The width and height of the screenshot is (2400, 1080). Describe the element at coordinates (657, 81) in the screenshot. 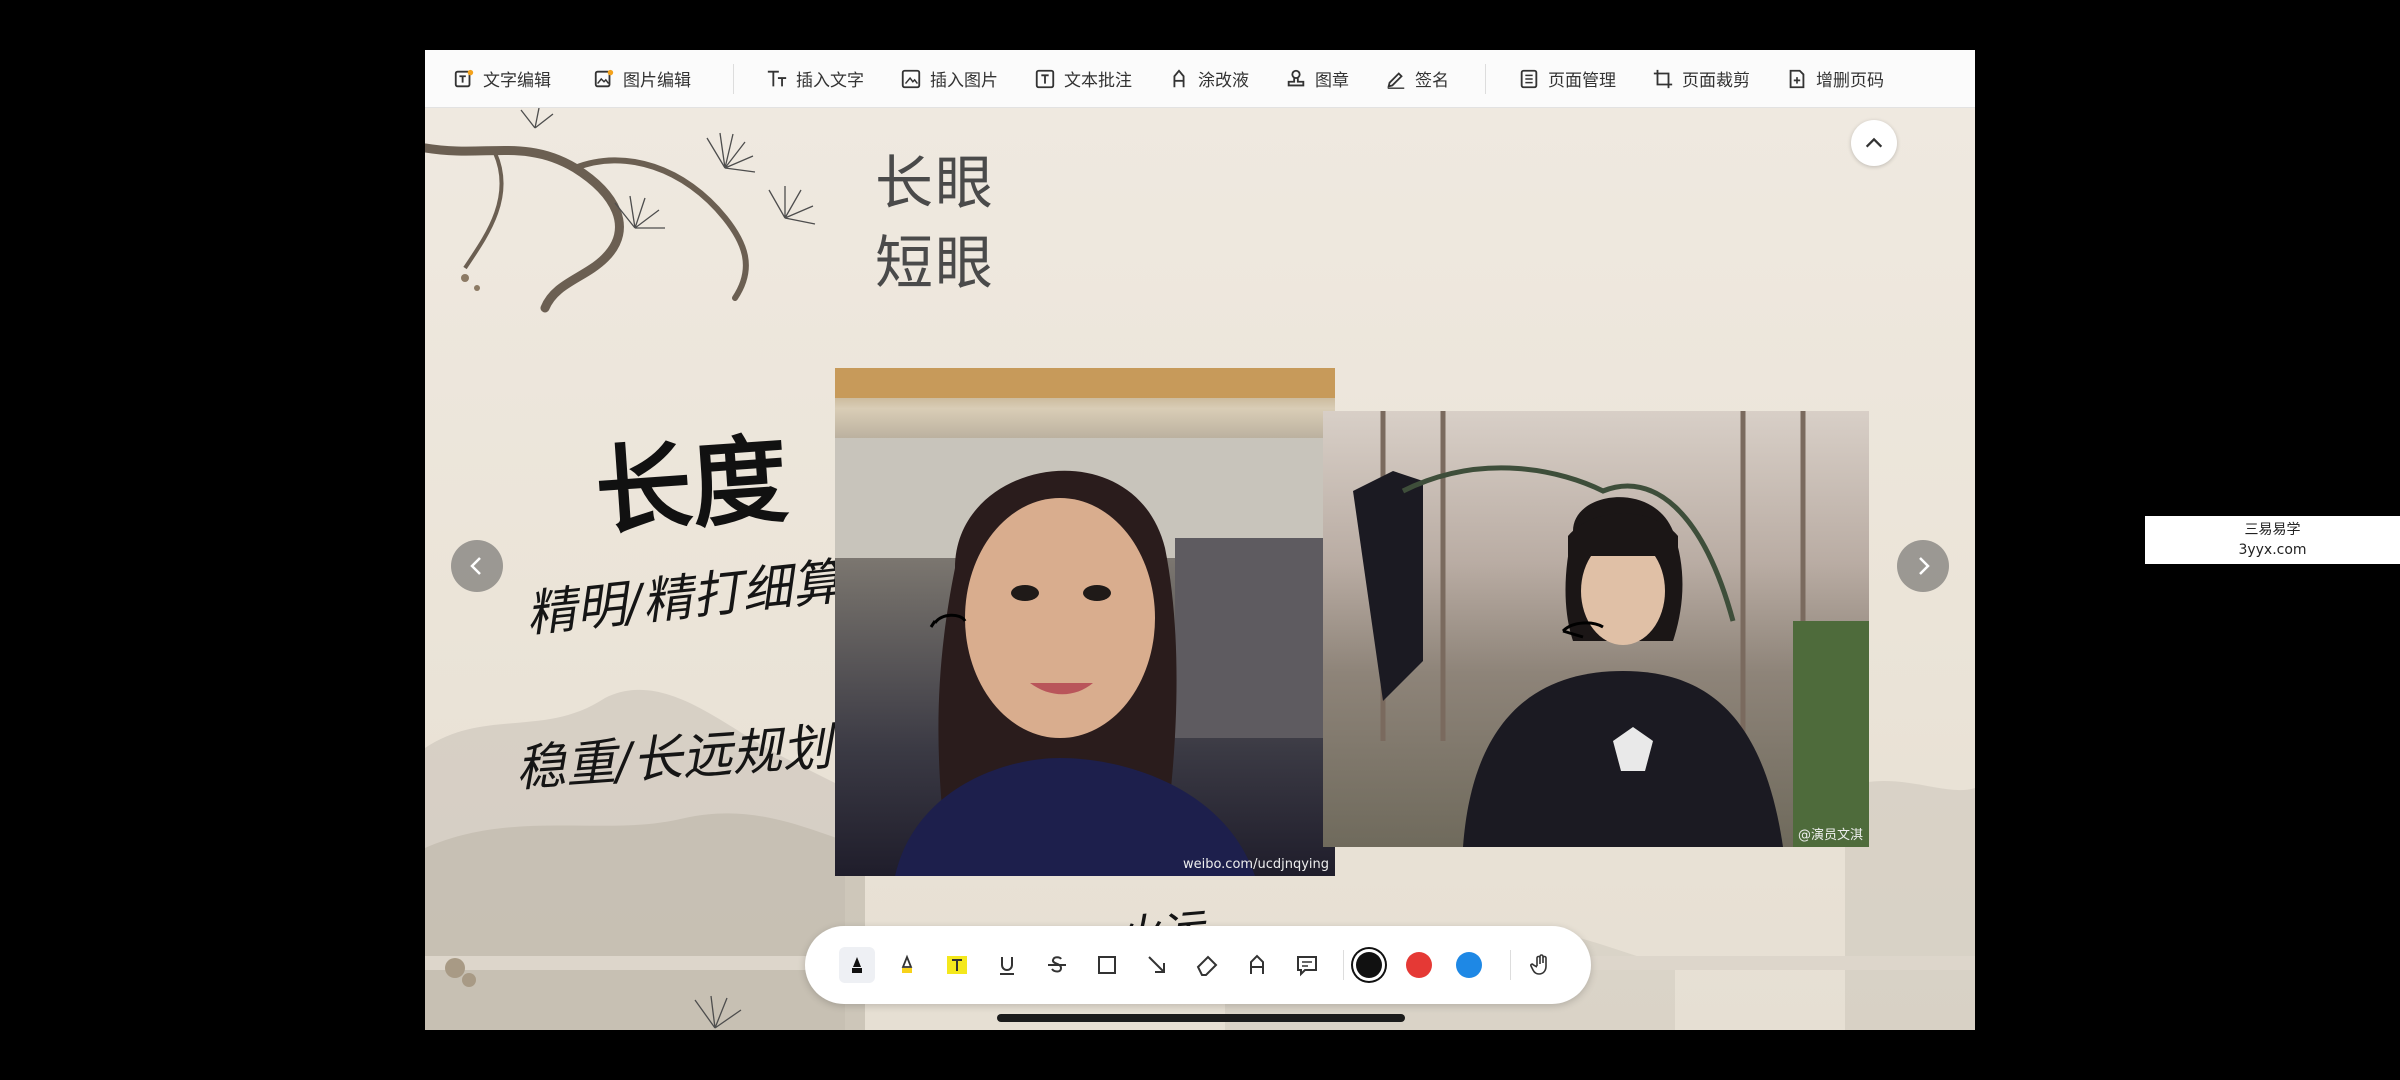

I see `image-edit-label: 图片编辑` at that location.